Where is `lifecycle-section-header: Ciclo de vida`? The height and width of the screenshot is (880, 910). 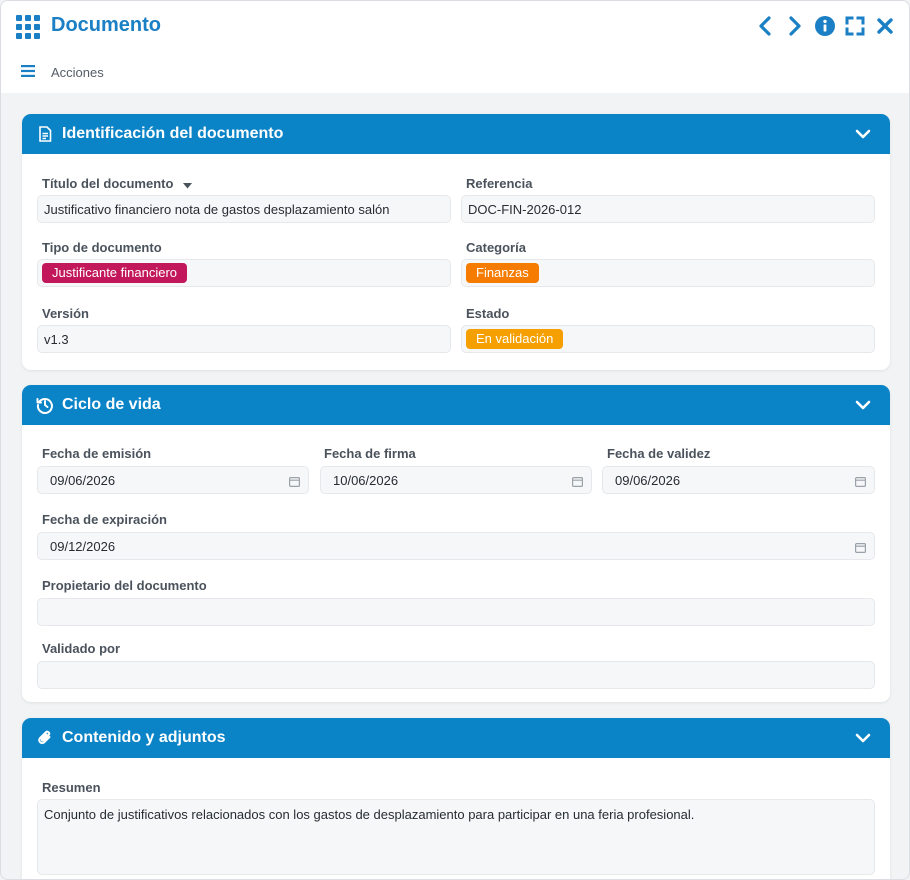
lifecycle-section-header: Ciclo de vida is located at coordinates (456, 405).